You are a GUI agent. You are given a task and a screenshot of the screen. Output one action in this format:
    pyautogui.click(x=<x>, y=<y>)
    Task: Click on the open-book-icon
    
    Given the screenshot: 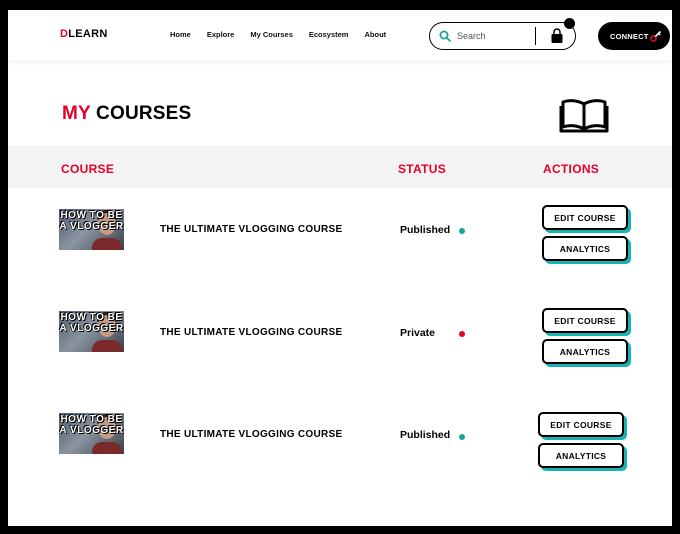 What is the action you would take?
    pyautogui.click(x=584, y=116)
    